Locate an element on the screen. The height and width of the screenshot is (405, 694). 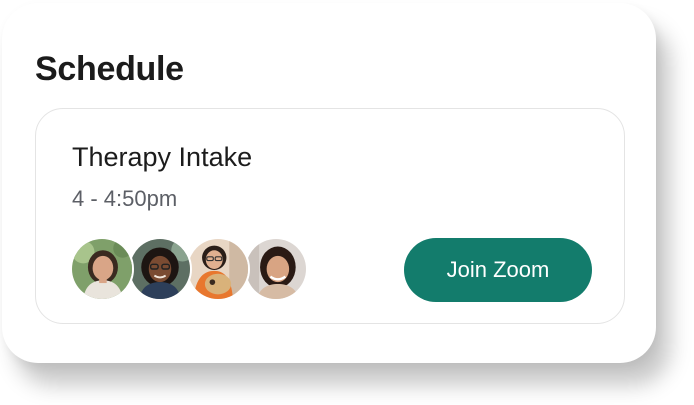
event-title: Therapy Intake is located at coordinates (162, 157).